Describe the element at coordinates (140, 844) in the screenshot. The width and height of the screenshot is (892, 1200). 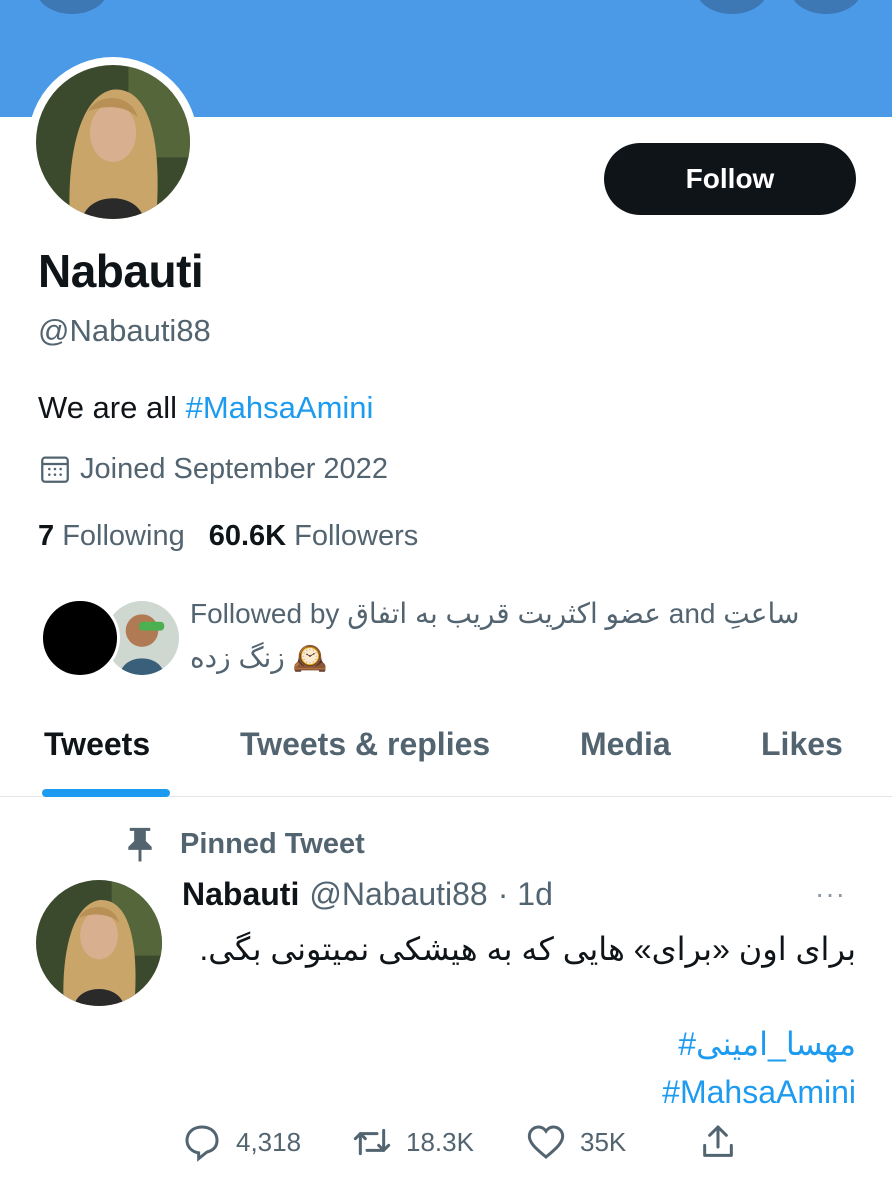
I see `pin-icon` at that location.